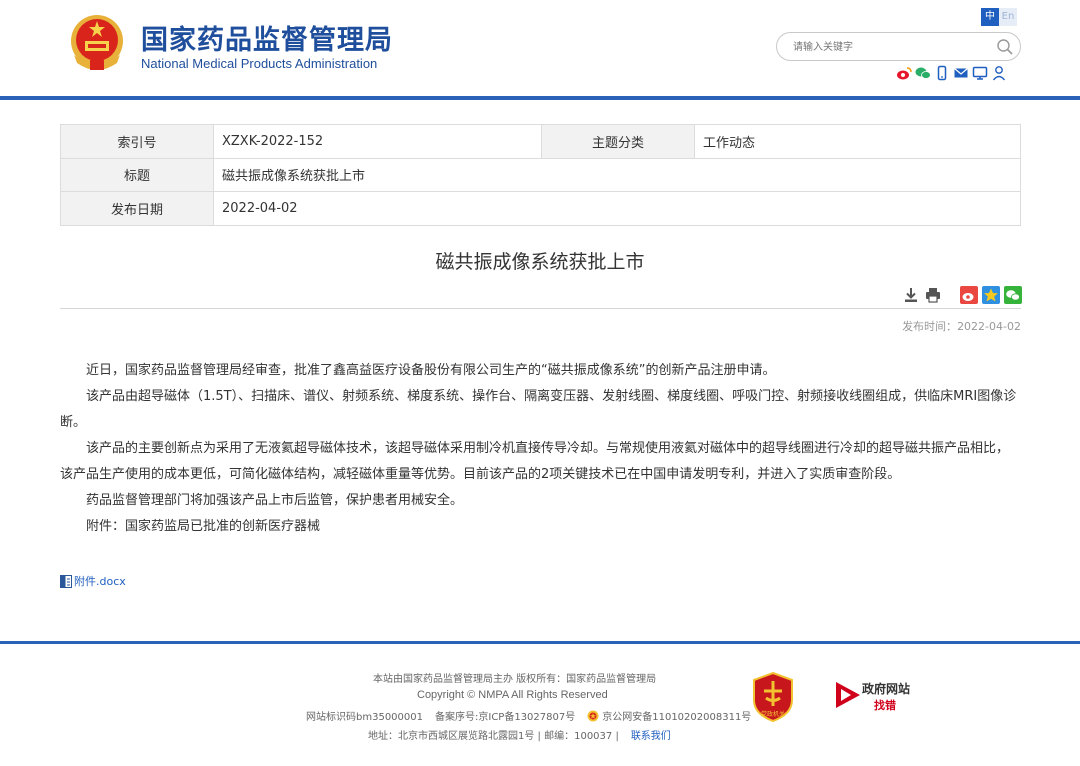 The width and height of the screenshot is (1080, 766). What do you see at coordinates (991, 295) in the screenshot?
I see `share-qzone-icon` at bounding box center [991, 295].